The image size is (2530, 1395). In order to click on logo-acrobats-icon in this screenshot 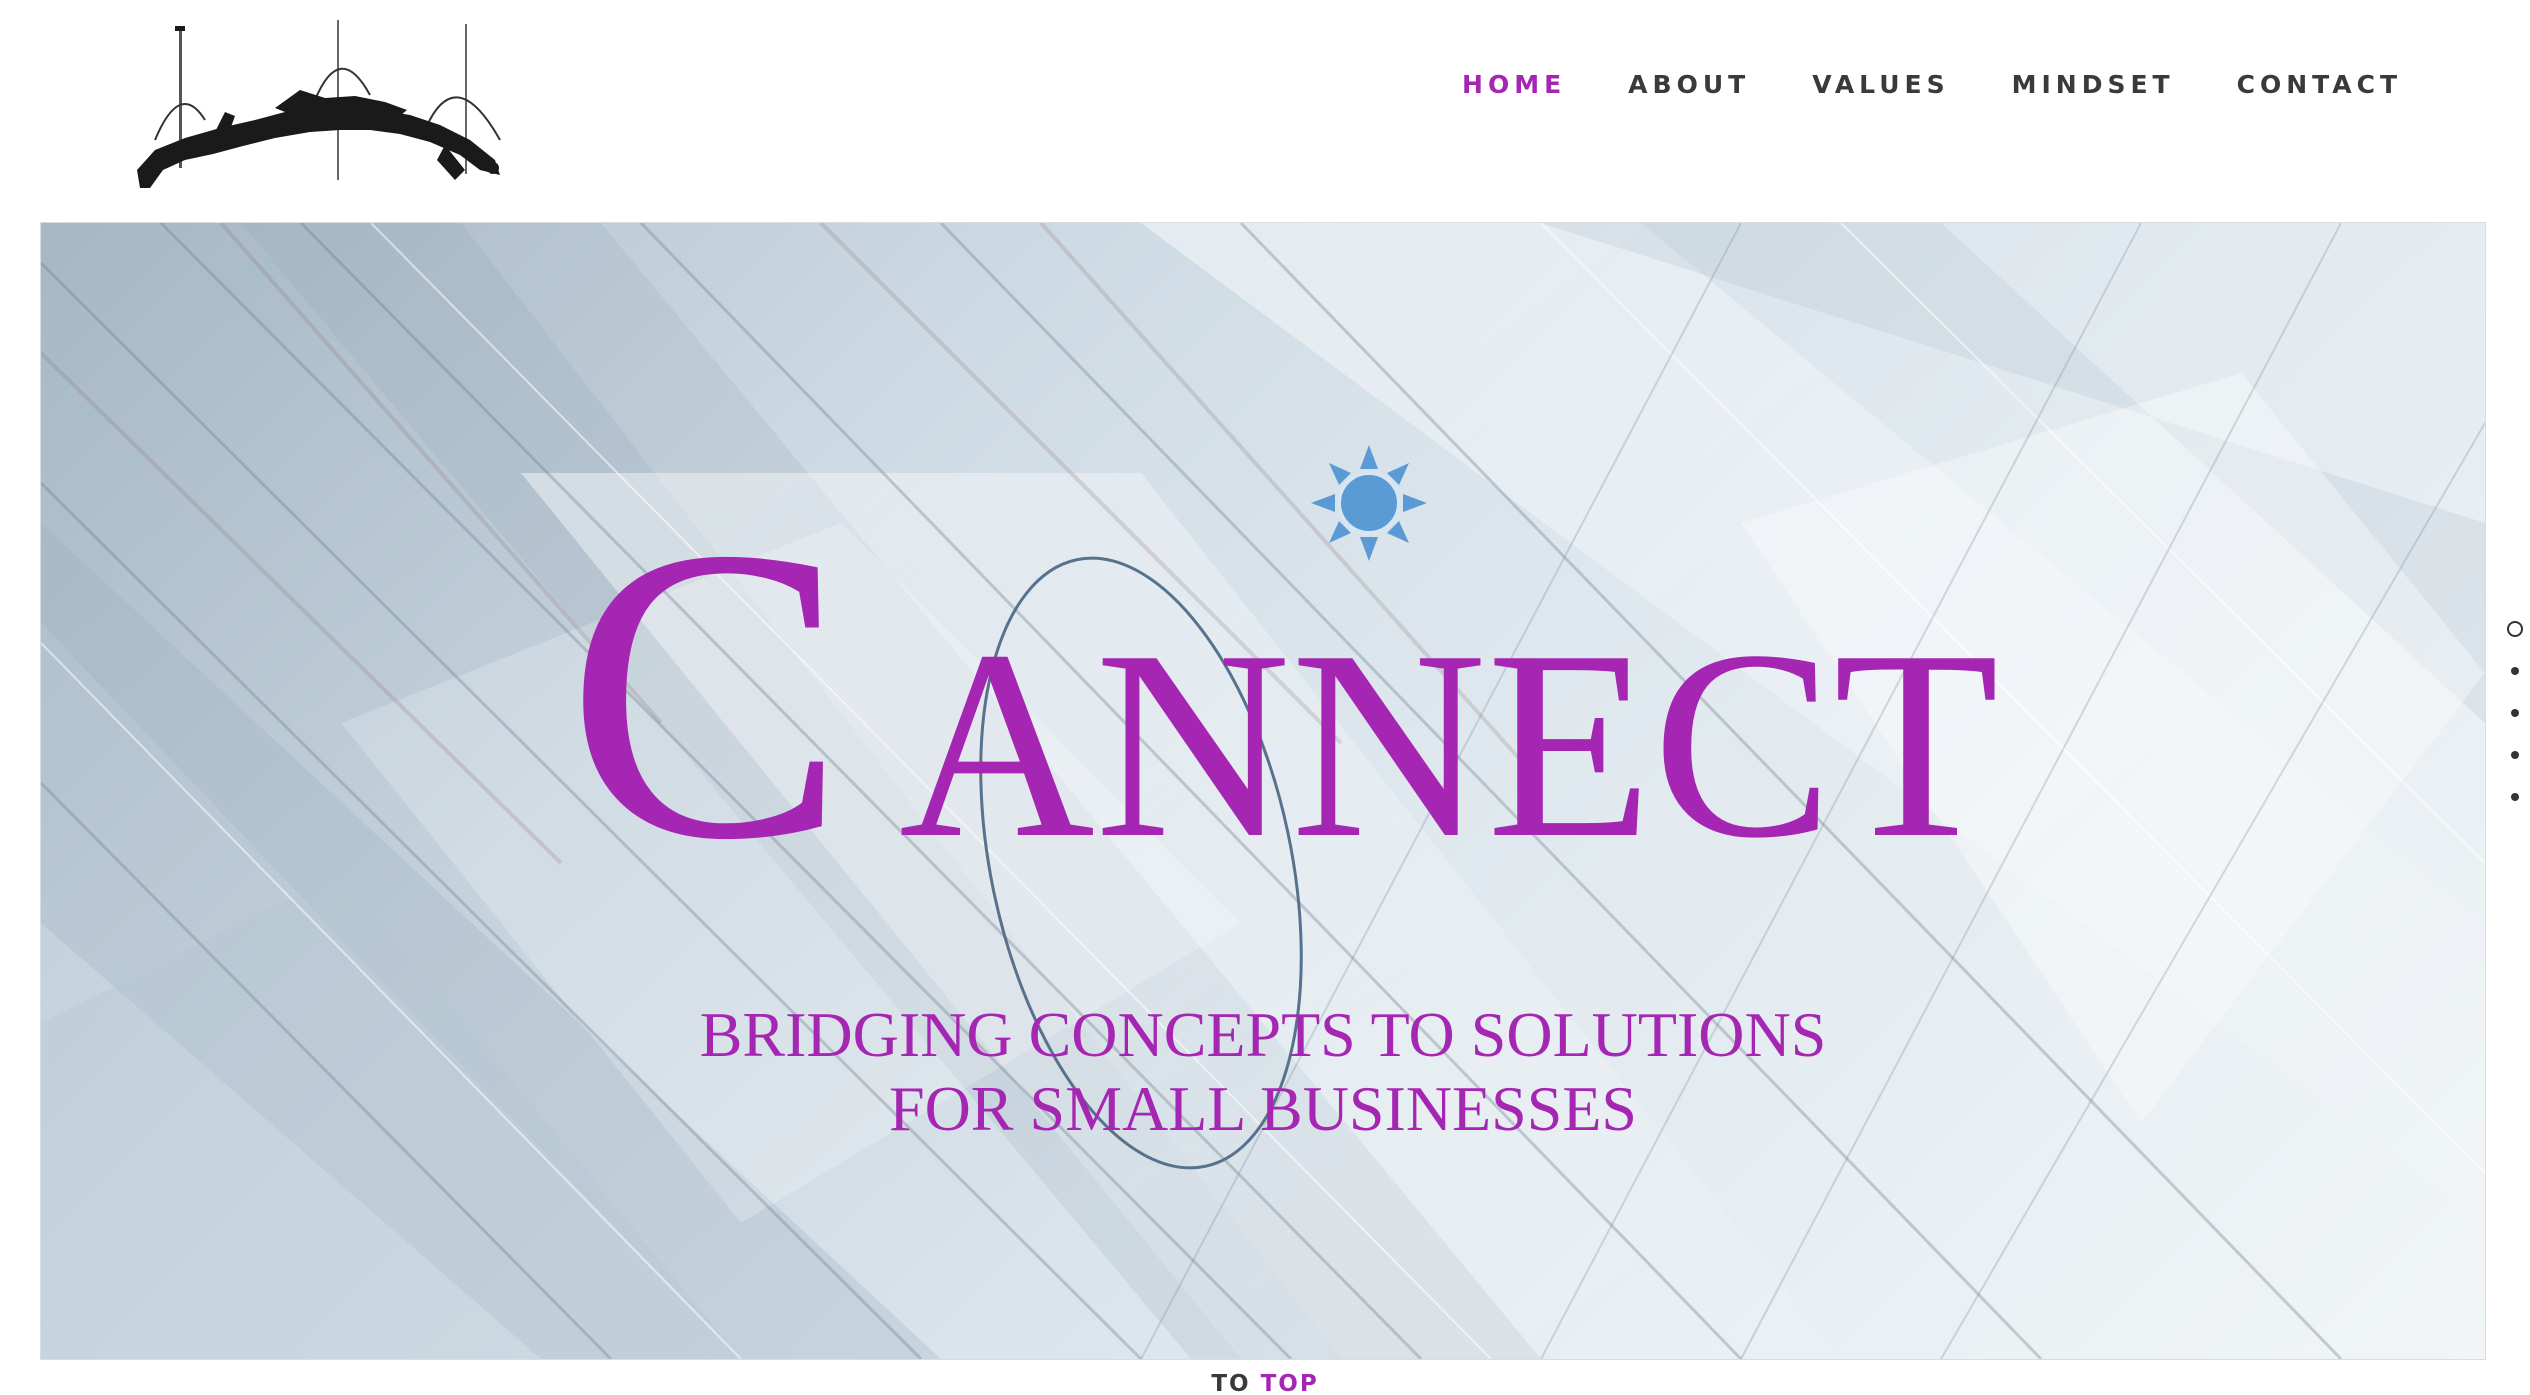, I will do `click(325, 107)`.